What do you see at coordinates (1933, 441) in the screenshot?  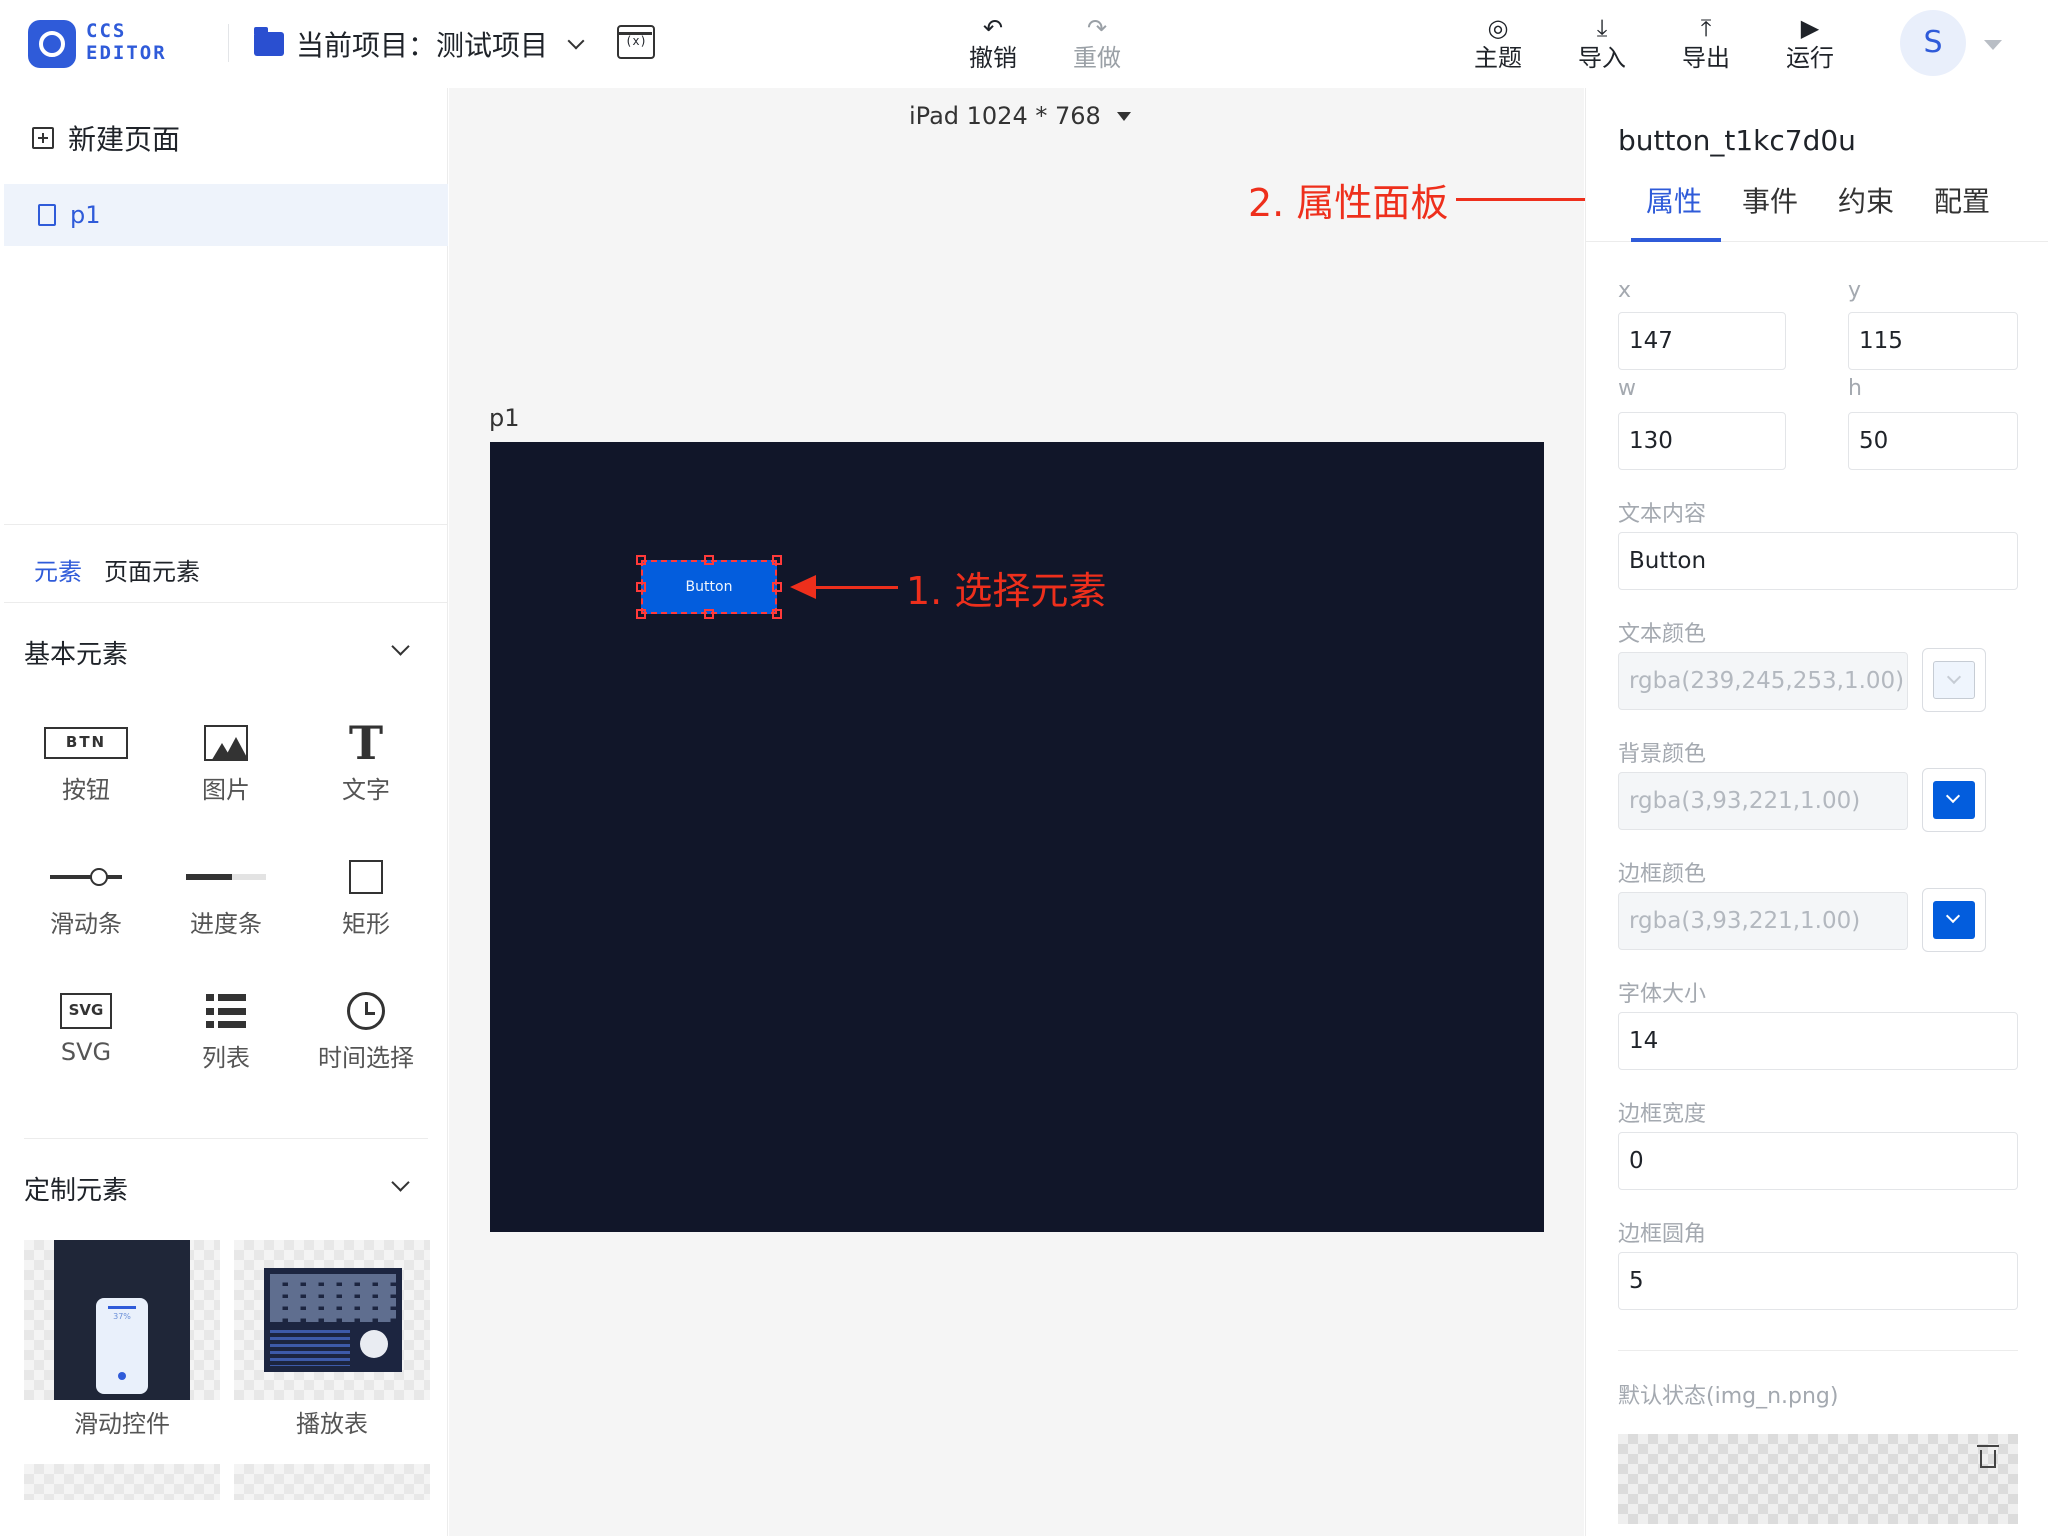 I see `h-input: 50` at bounding box center [1933, 441].